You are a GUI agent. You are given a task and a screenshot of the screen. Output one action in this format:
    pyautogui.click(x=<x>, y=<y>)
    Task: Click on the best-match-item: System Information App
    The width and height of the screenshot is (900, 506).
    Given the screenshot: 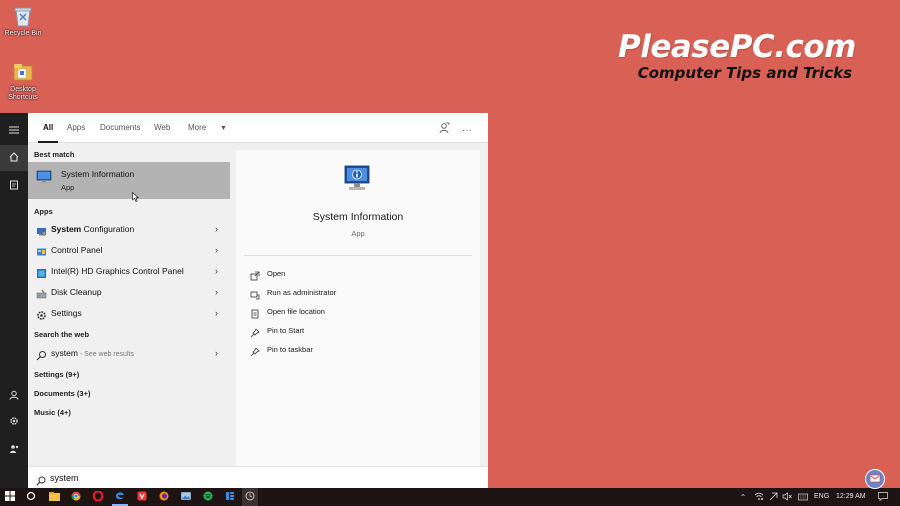 What is the action you would take?
    pyautogui.click(x=129, y=182)
    